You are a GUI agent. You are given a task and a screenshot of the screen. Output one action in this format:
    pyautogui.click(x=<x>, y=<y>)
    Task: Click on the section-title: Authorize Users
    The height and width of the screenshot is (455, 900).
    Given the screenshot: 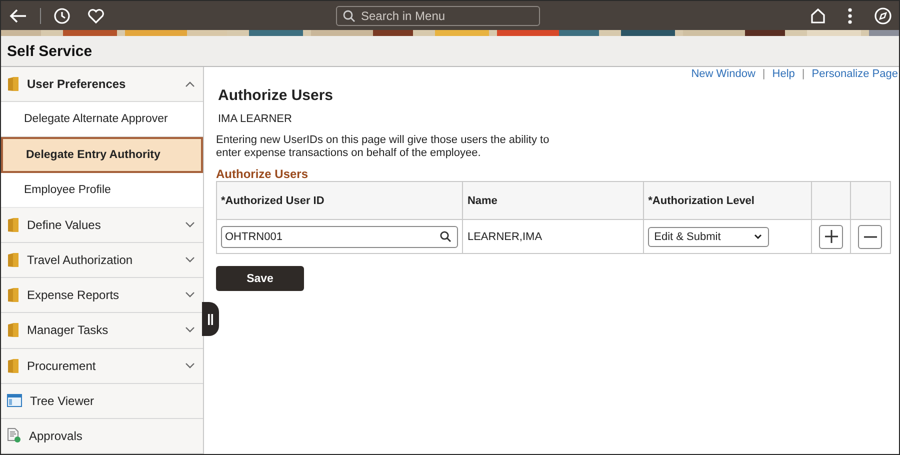 What is the action you would take?
    pyautogui.click(x=263, y=174)
    